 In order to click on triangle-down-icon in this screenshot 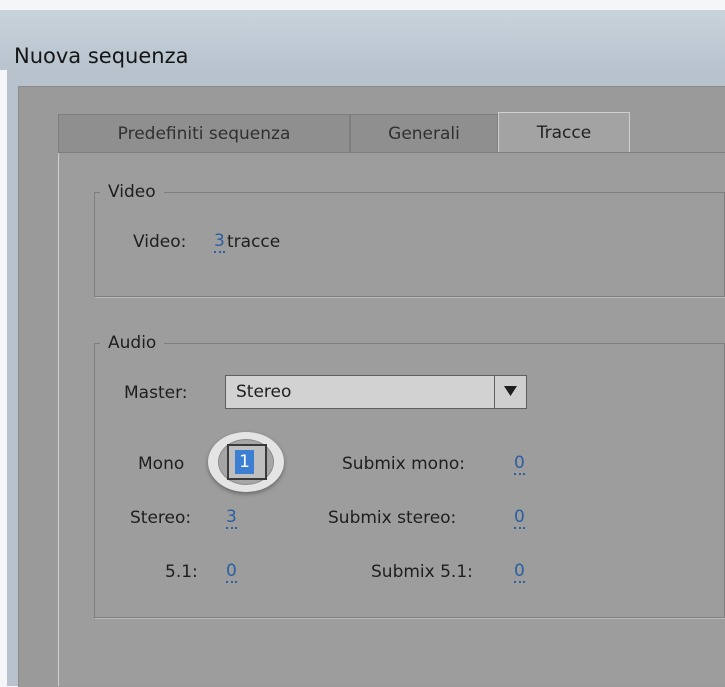, I will do `click(510, 391)`.